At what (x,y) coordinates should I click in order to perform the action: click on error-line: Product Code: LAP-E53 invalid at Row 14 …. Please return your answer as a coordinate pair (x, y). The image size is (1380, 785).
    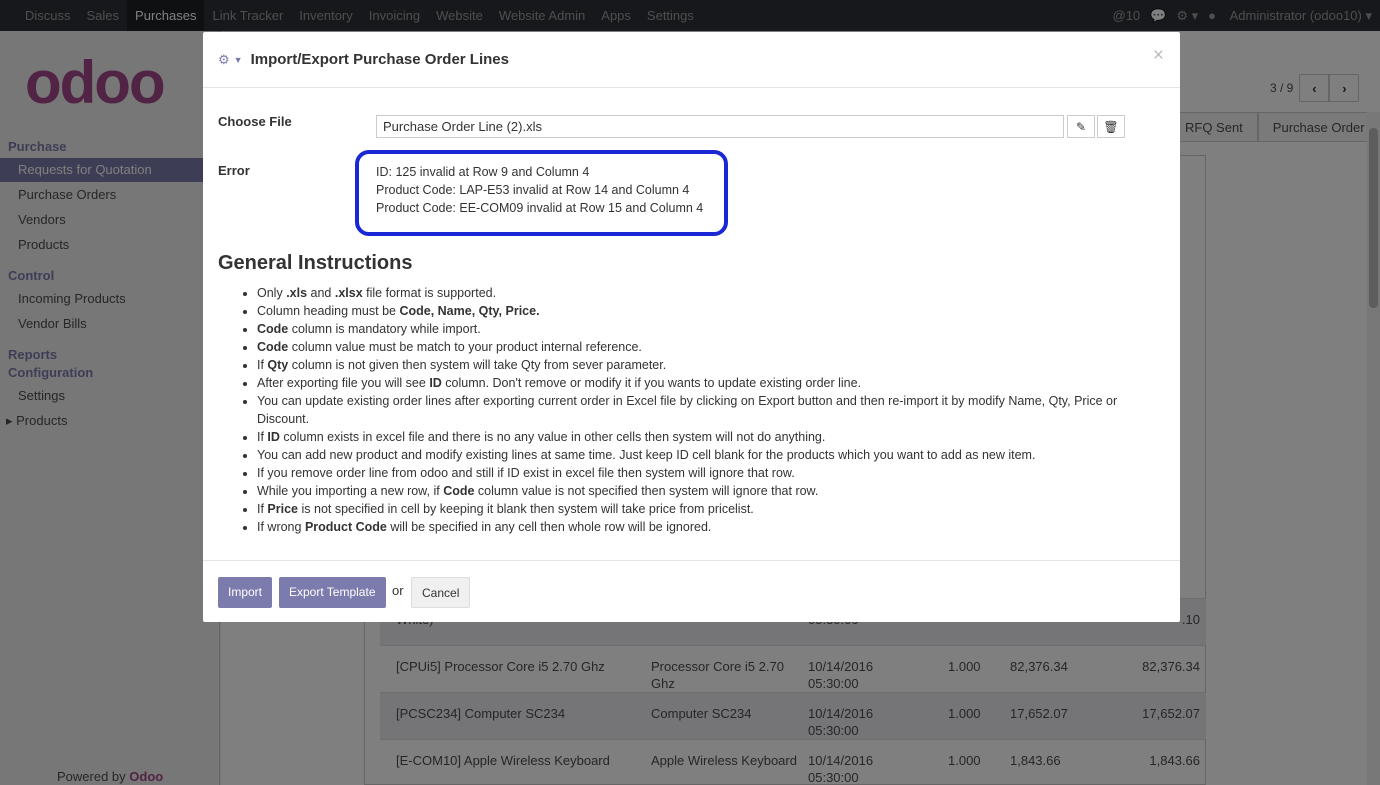
    Looking at the image, I should click on (533, 190).